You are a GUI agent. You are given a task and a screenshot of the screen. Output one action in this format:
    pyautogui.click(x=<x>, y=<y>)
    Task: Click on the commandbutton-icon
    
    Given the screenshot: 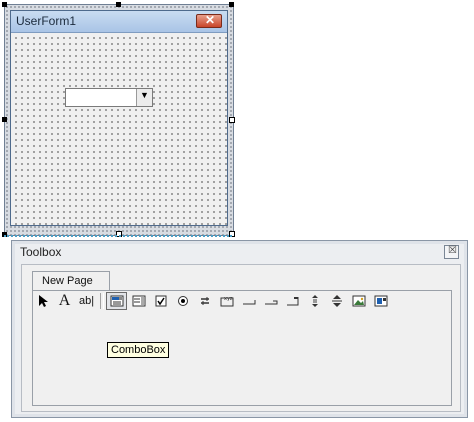 What is the action you would take?
    pyautogui.click(x=248, y=301)
    